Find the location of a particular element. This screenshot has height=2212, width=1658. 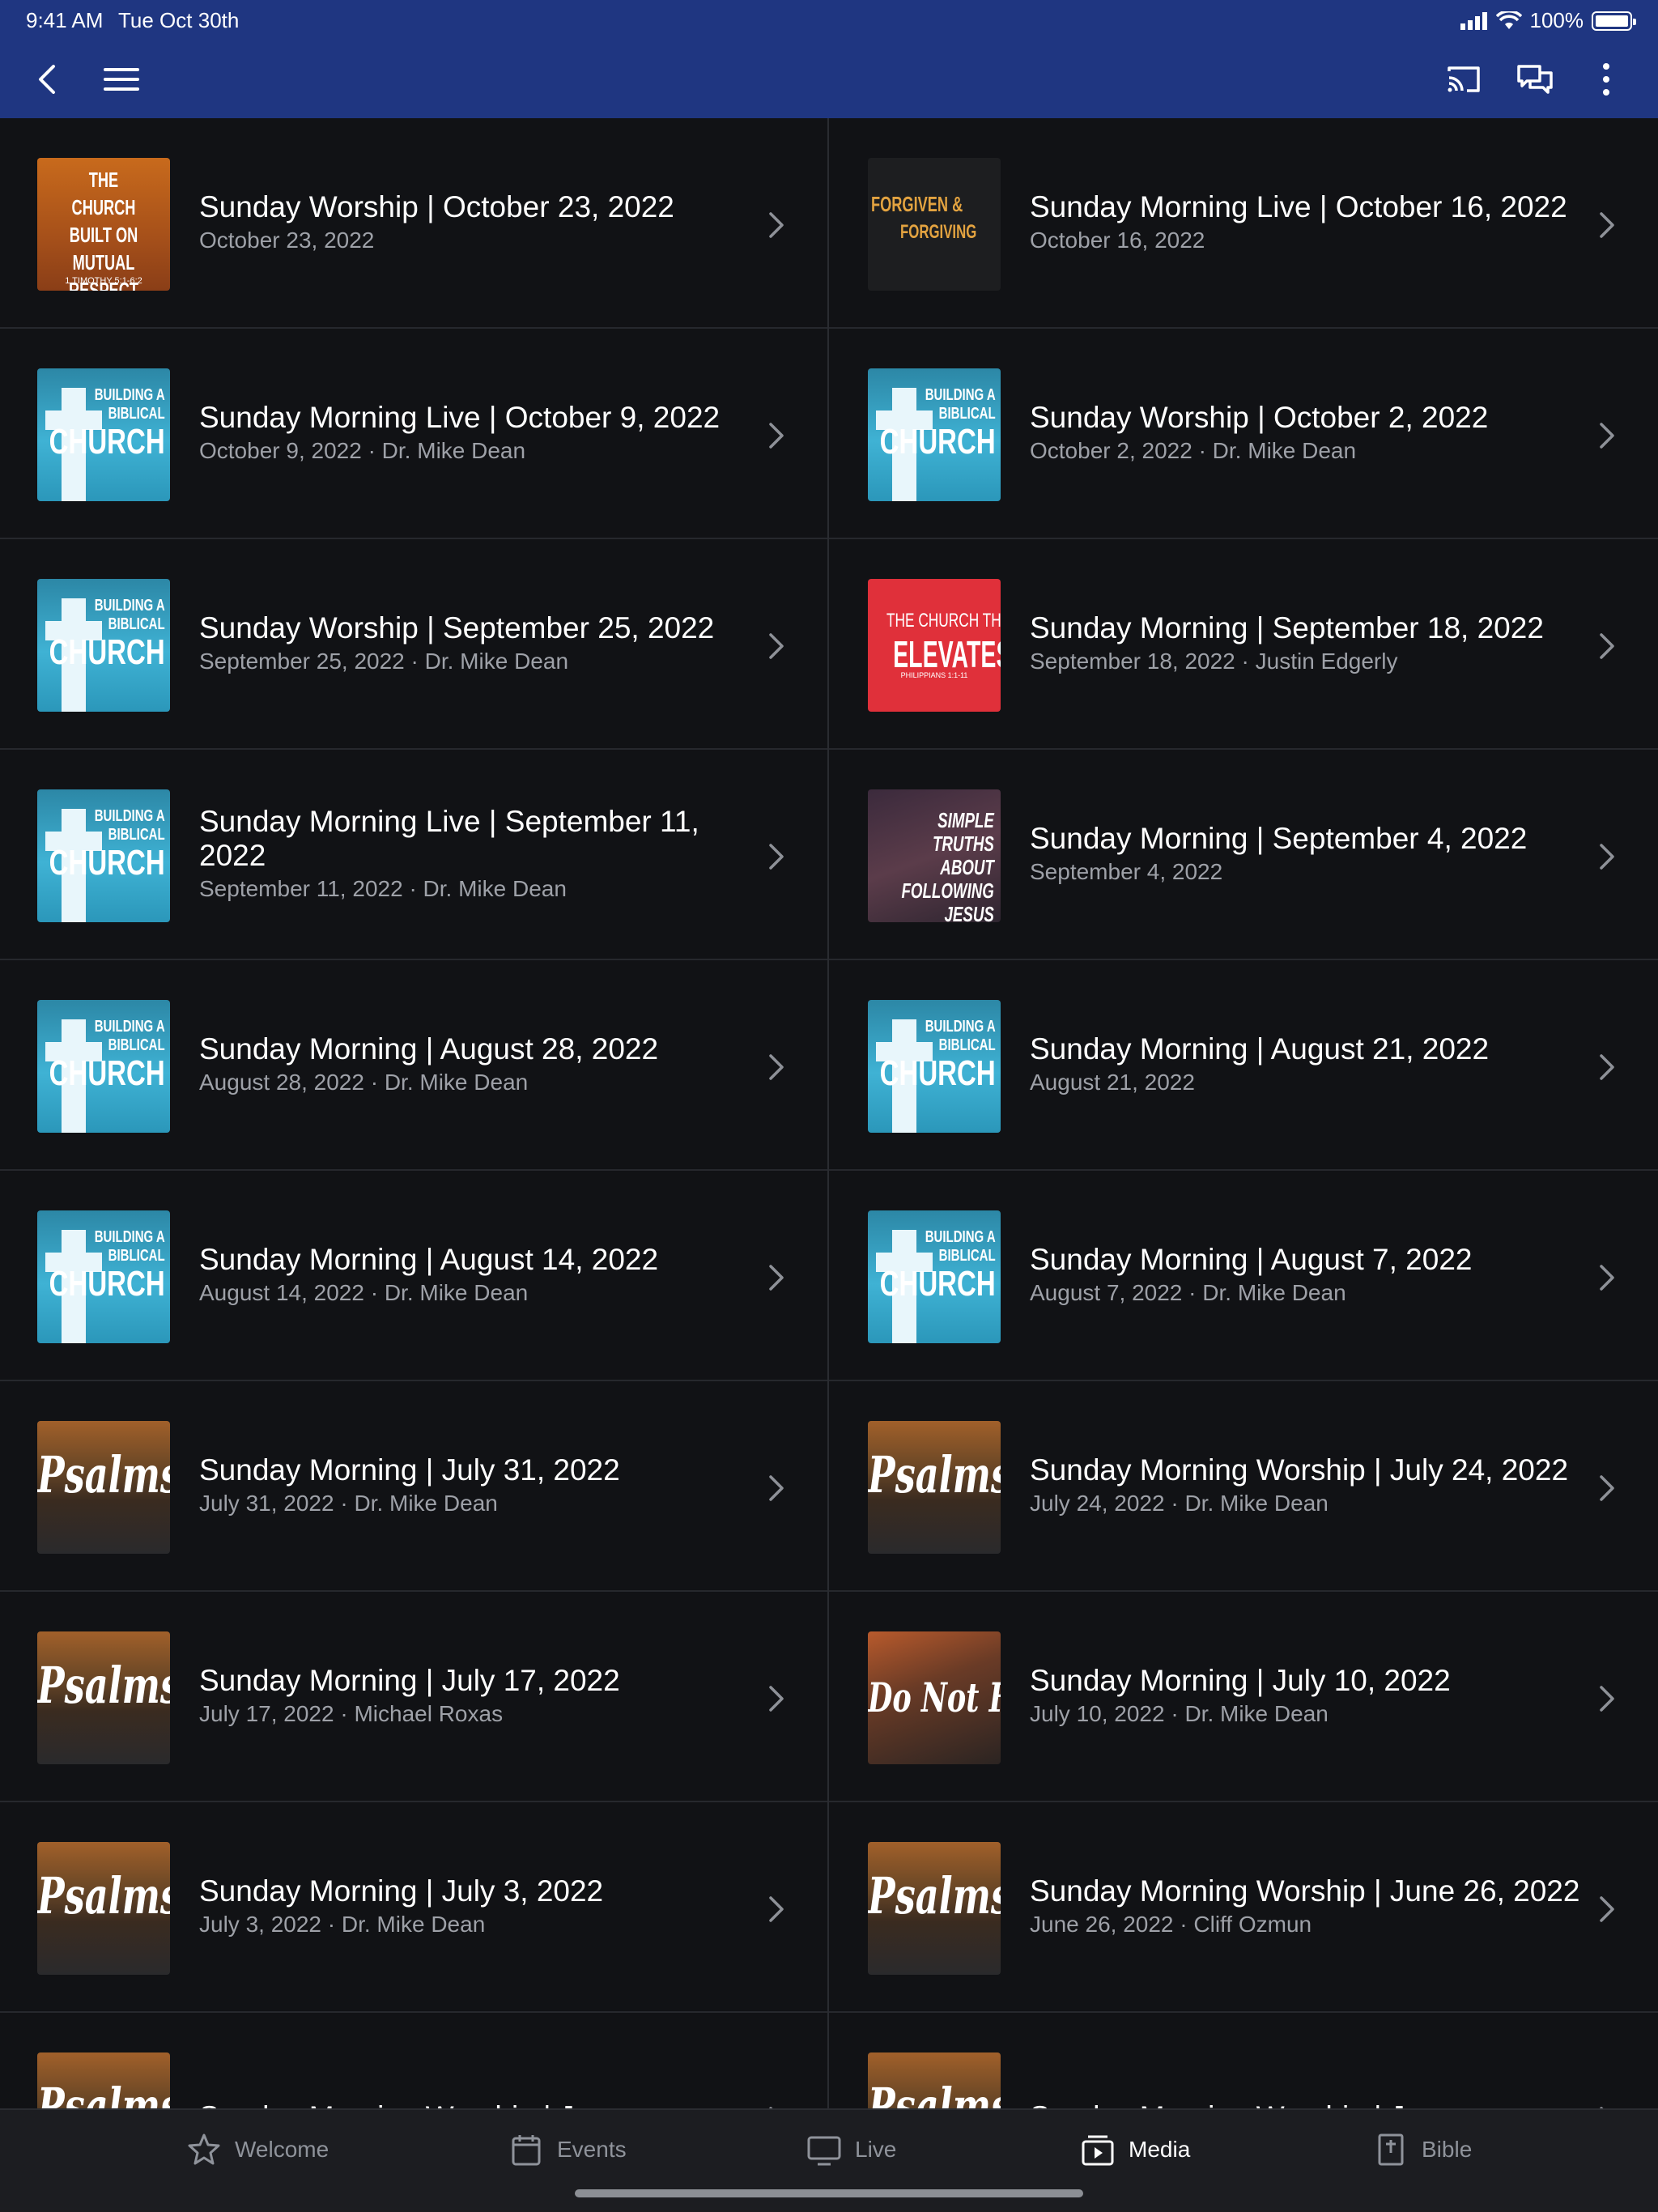

chevron-left-icon is located at coordinates (47, 79).